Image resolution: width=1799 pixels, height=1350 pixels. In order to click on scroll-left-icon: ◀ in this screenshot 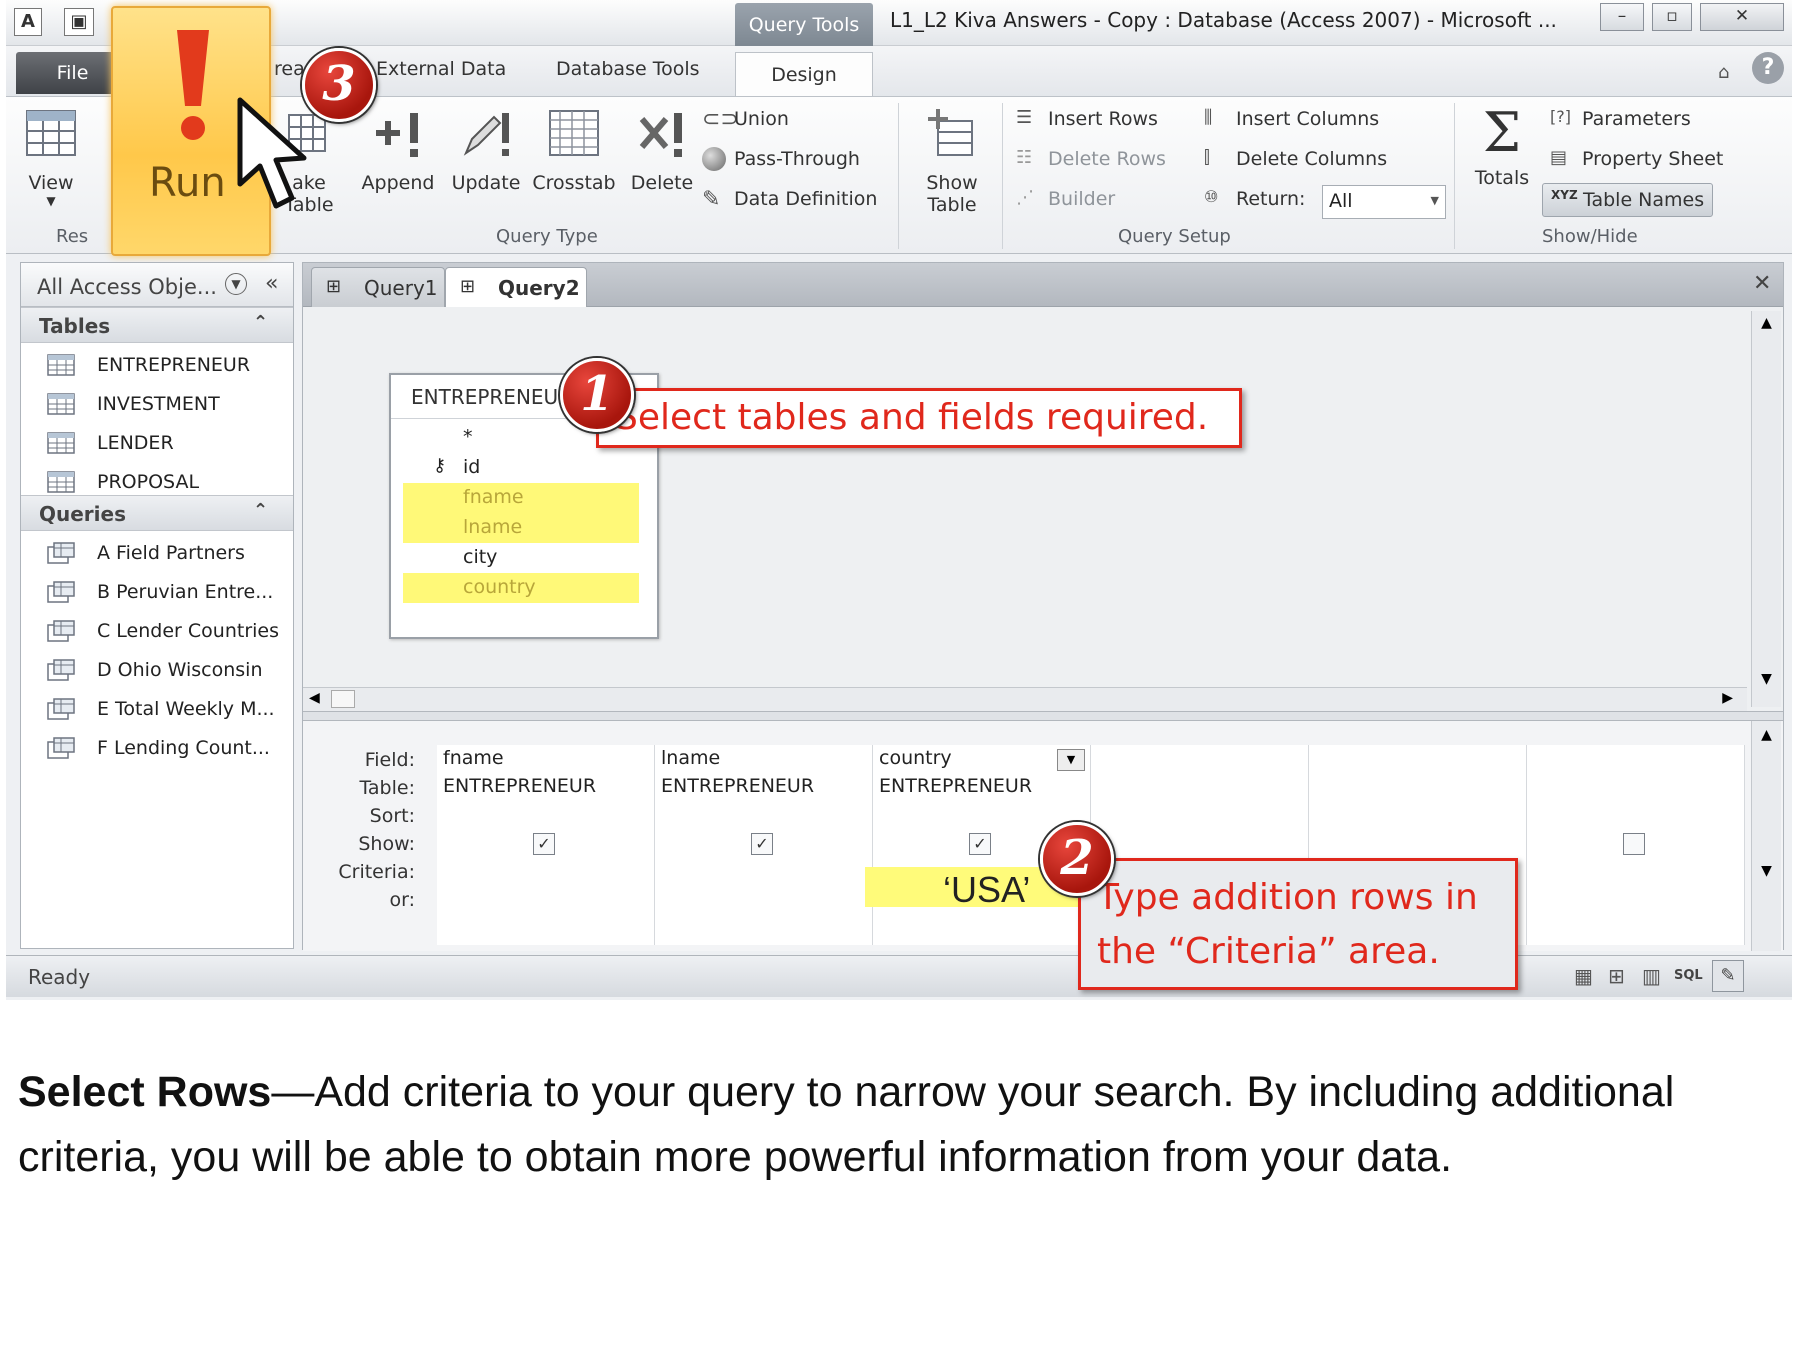, I will do `click(314, 698)`.